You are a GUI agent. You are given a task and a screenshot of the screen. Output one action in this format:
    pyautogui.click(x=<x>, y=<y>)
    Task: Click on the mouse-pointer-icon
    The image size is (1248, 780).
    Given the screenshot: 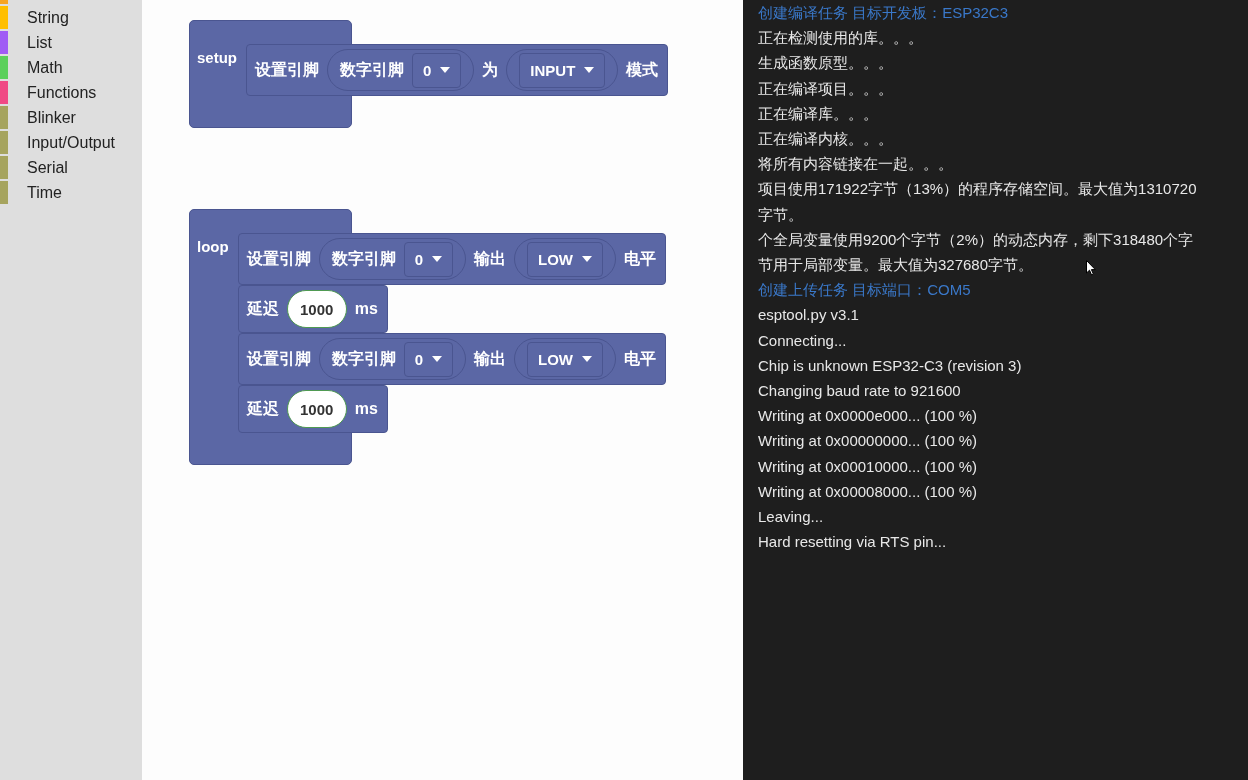 What is the action you would take?
    pyautogui.click(x=1091, y=268)
    